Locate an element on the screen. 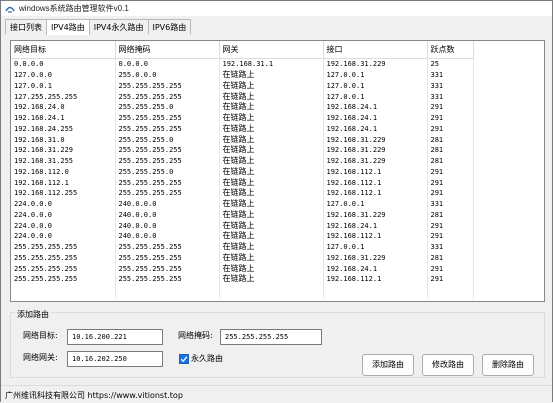 The image size is (553, 403). delete-route-button: 删除路由 is located at coordinates (508, 365).